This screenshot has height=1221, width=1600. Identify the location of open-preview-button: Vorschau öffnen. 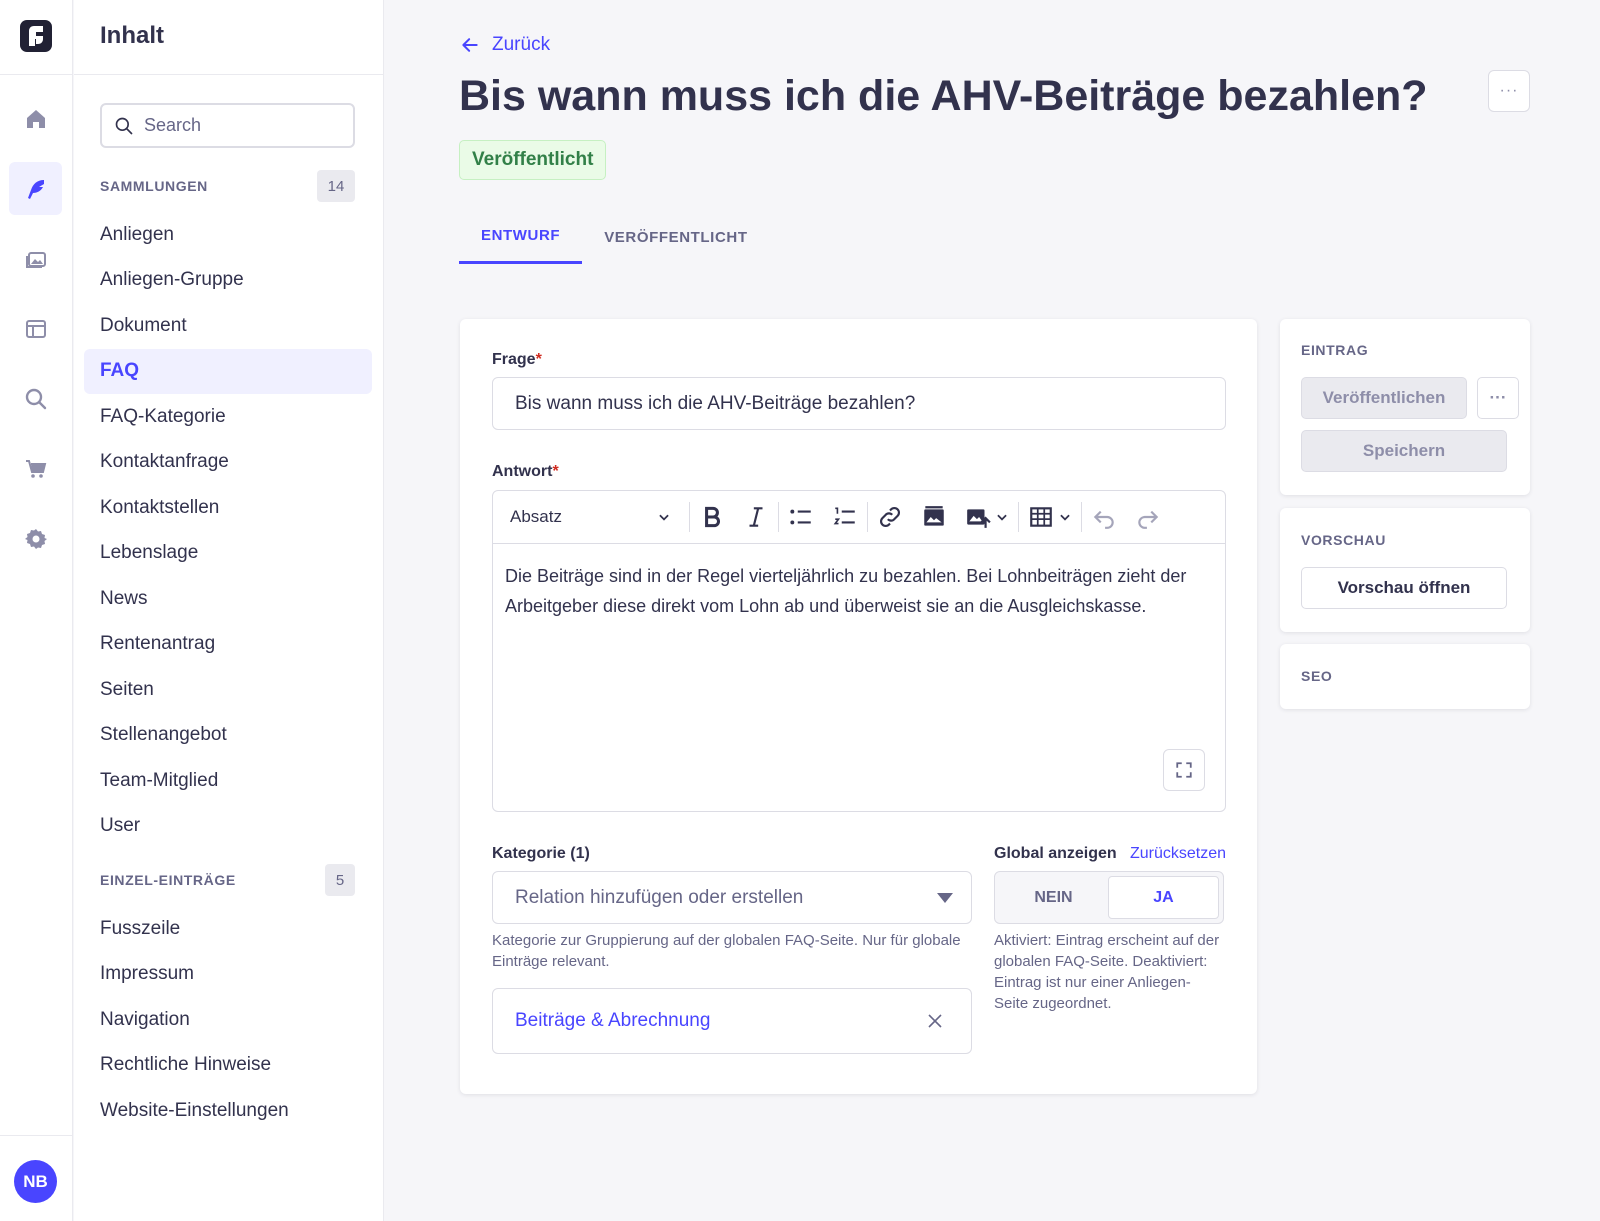
(1404, 588).